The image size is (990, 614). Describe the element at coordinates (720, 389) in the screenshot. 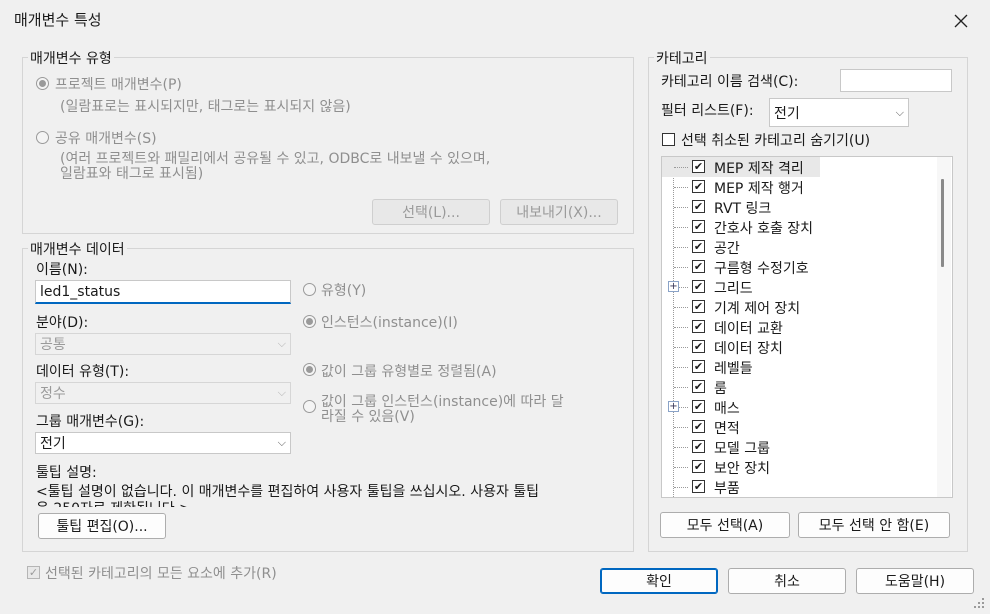

I see `category-item-label: 룸` at that location.